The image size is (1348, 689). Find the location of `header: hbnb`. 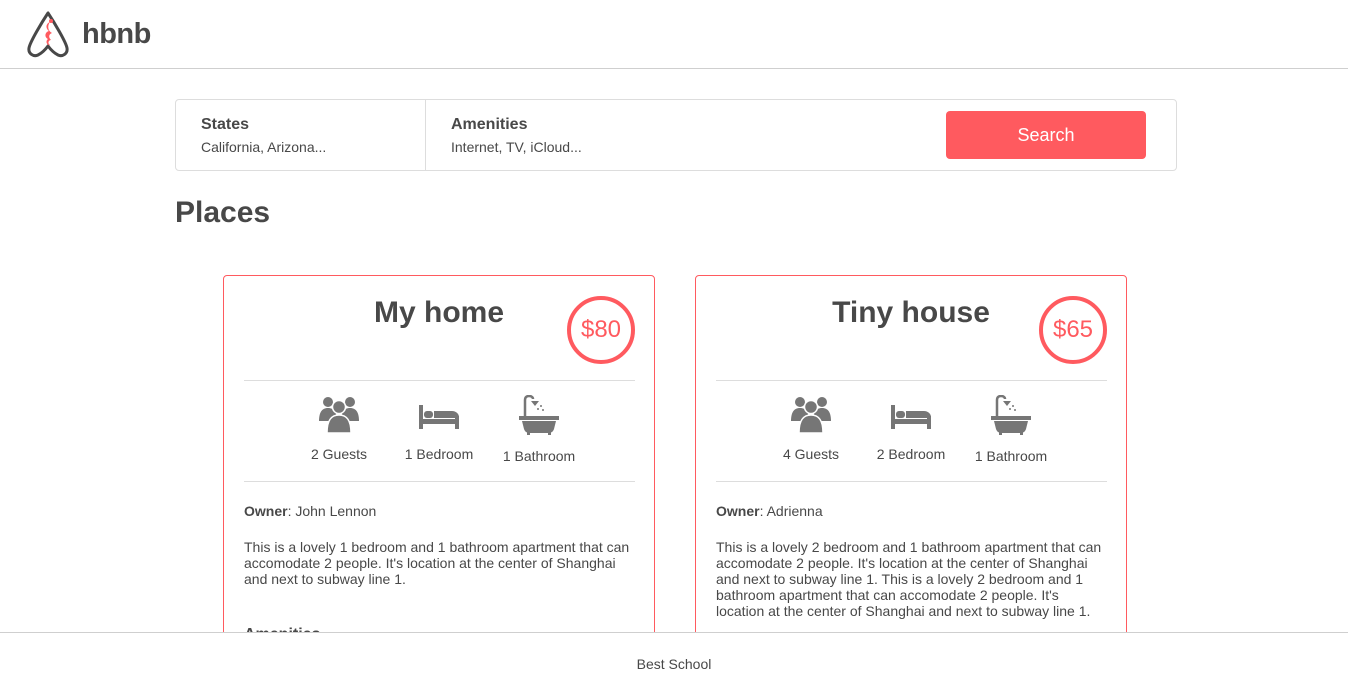

header: hbnb is located at coordinates (674, 34).